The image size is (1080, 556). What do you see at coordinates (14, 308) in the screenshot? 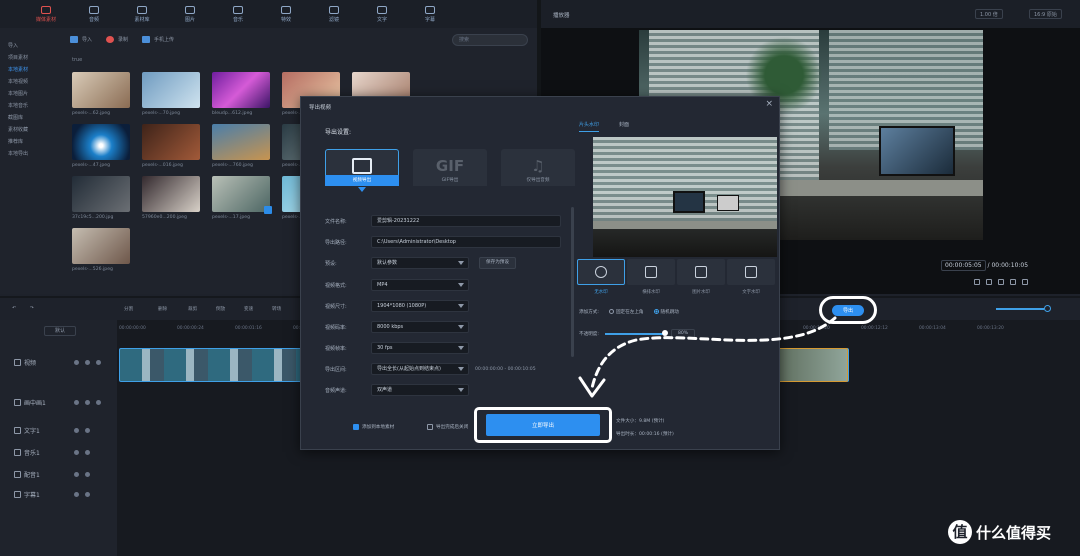
I see `undo-icon: ↶` at bounding box center [14, 308].